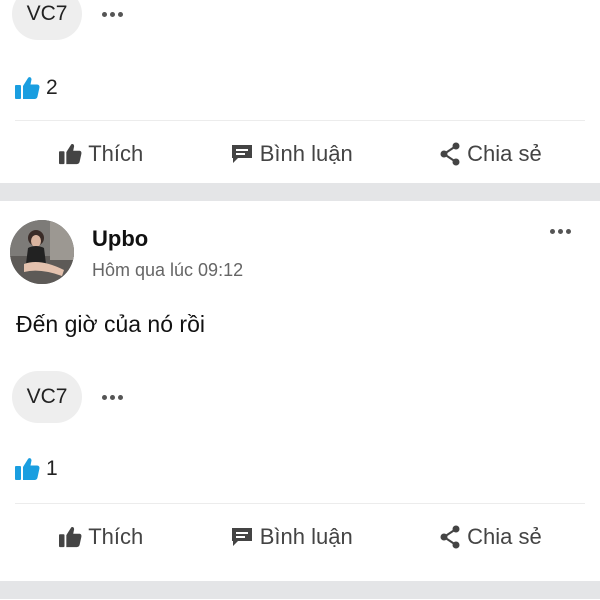 The width and height of the screenshot is (600, 600). I want to click on reaction-count: 2, so click(52, 87).